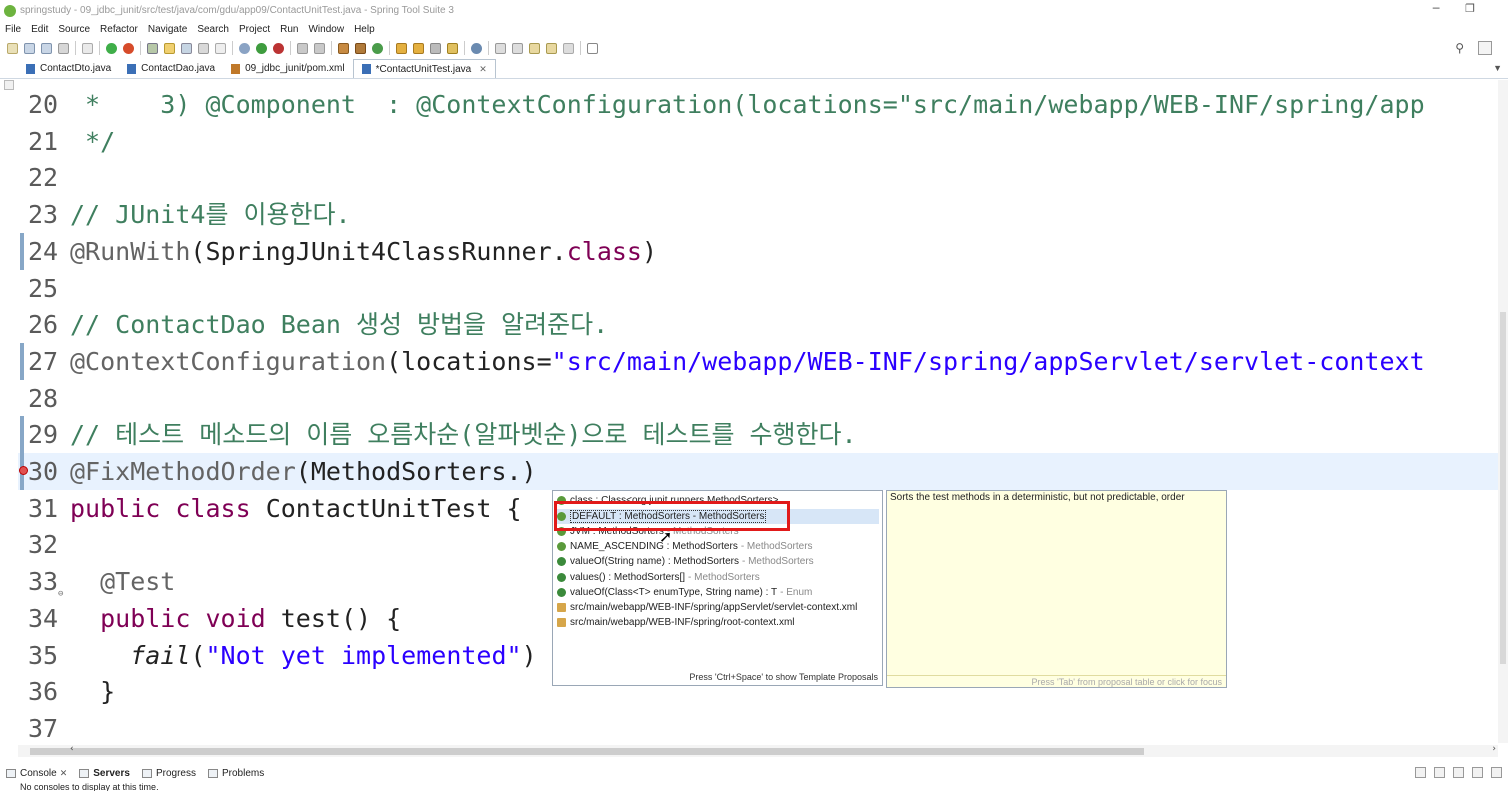 The image size is (1508, 791). Describe the element at coordinates (587, 751) in the screenshot. I see `horizontal-scrollbar-thumb` at that location.